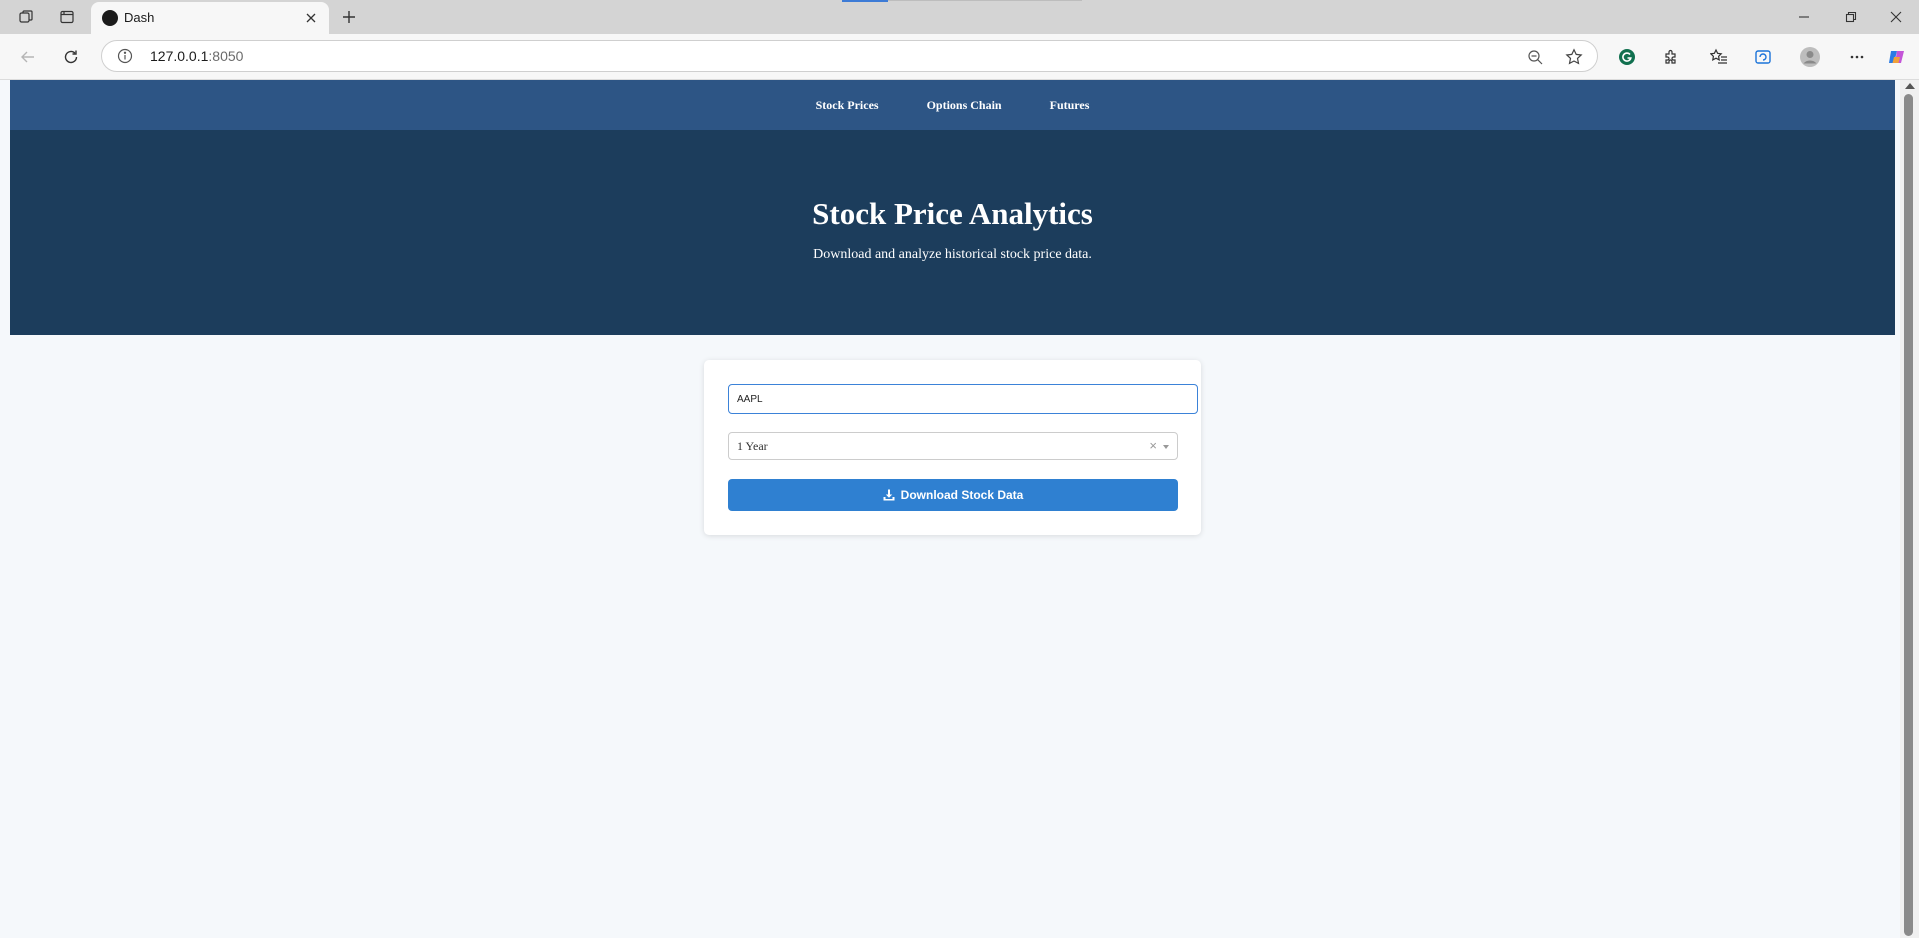 The width and height of the screenshot is (1919, 938). I want to click on tab-strip-divider, so click(985, 0).